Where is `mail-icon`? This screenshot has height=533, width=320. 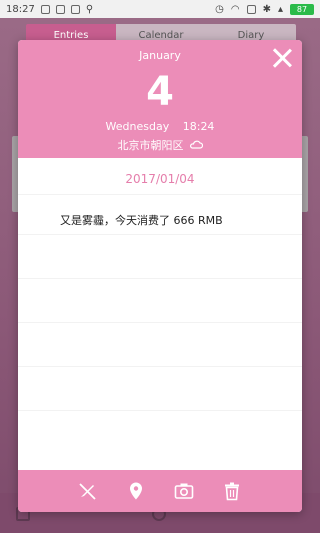
mail-icon is located at coordinates (75, 9).